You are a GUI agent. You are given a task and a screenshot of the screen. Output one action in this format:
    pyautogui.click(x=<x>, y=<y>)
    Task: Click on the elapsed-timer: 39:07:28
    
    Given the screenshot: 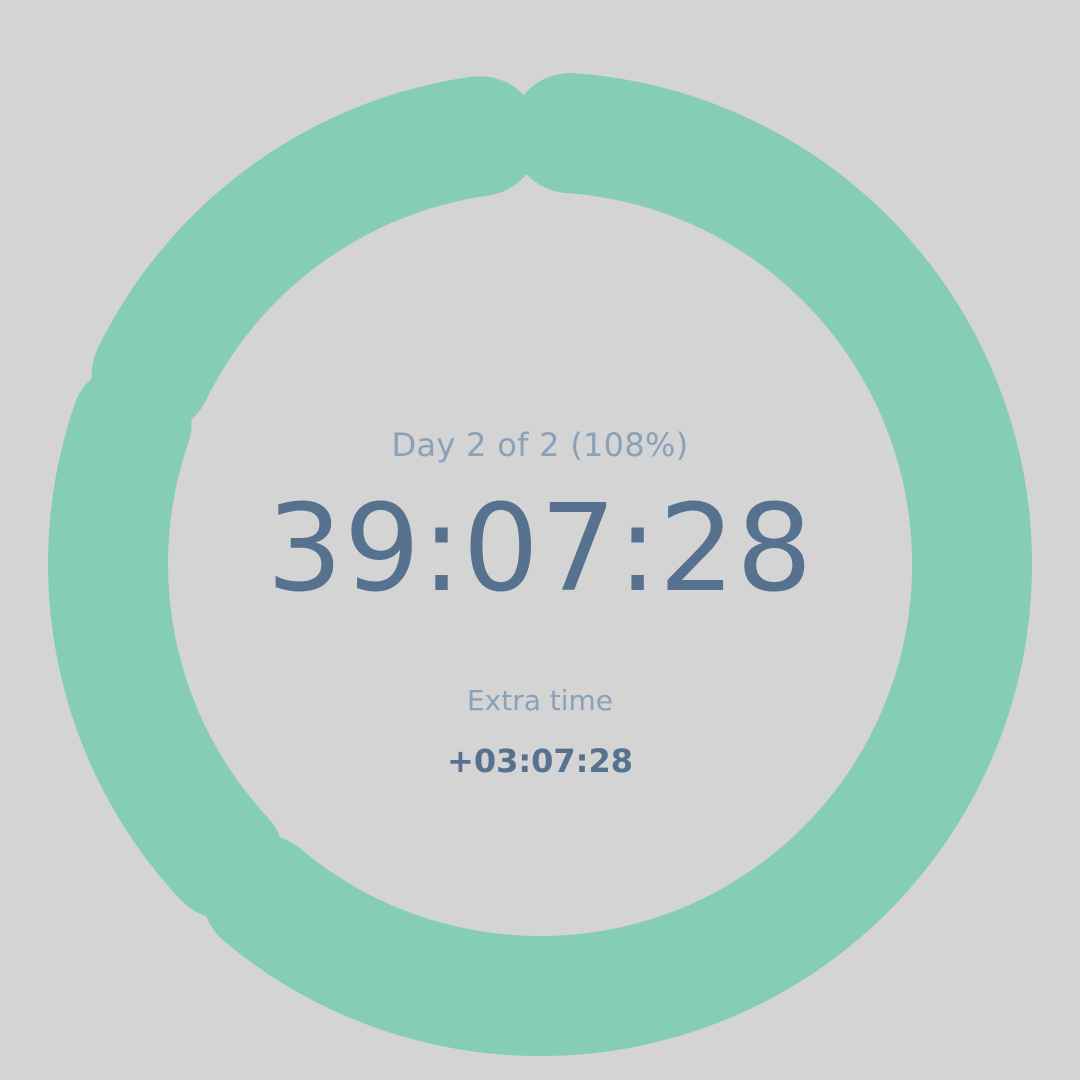 What is the action you would take?
    pyautogui.click(x=540, y=549)
    